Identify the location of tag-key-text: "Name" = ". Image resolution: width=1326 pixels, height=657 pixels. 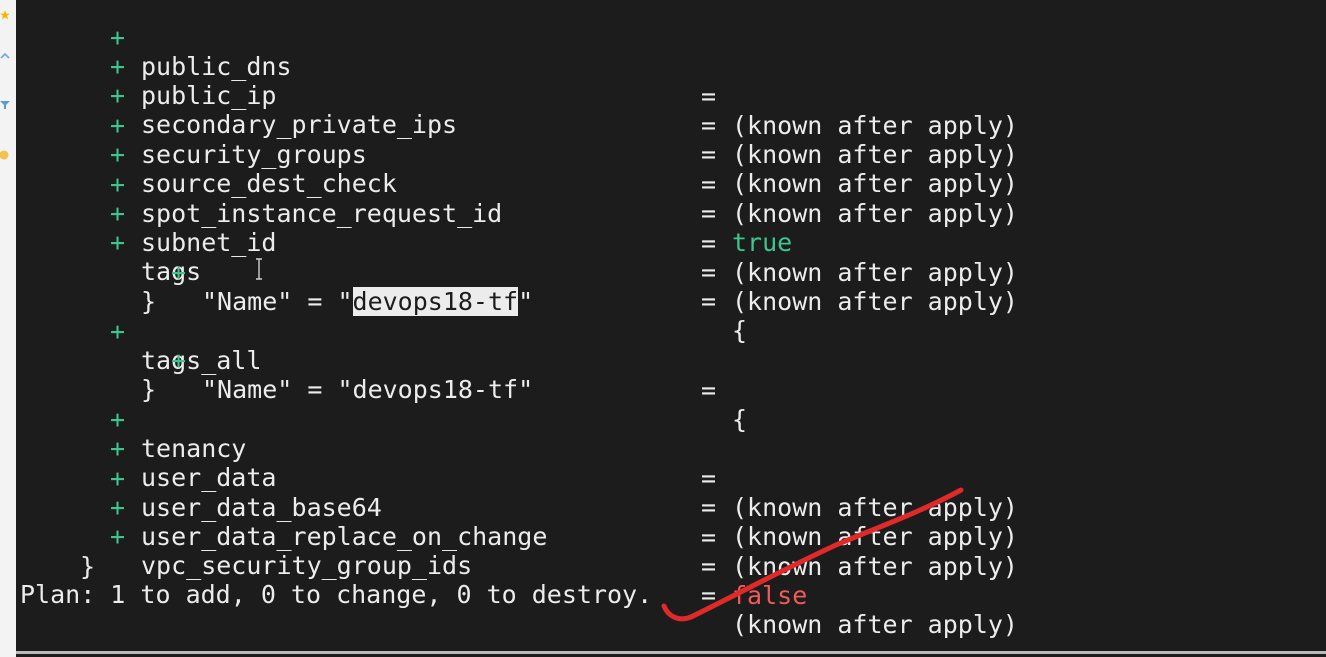
(277, 301).